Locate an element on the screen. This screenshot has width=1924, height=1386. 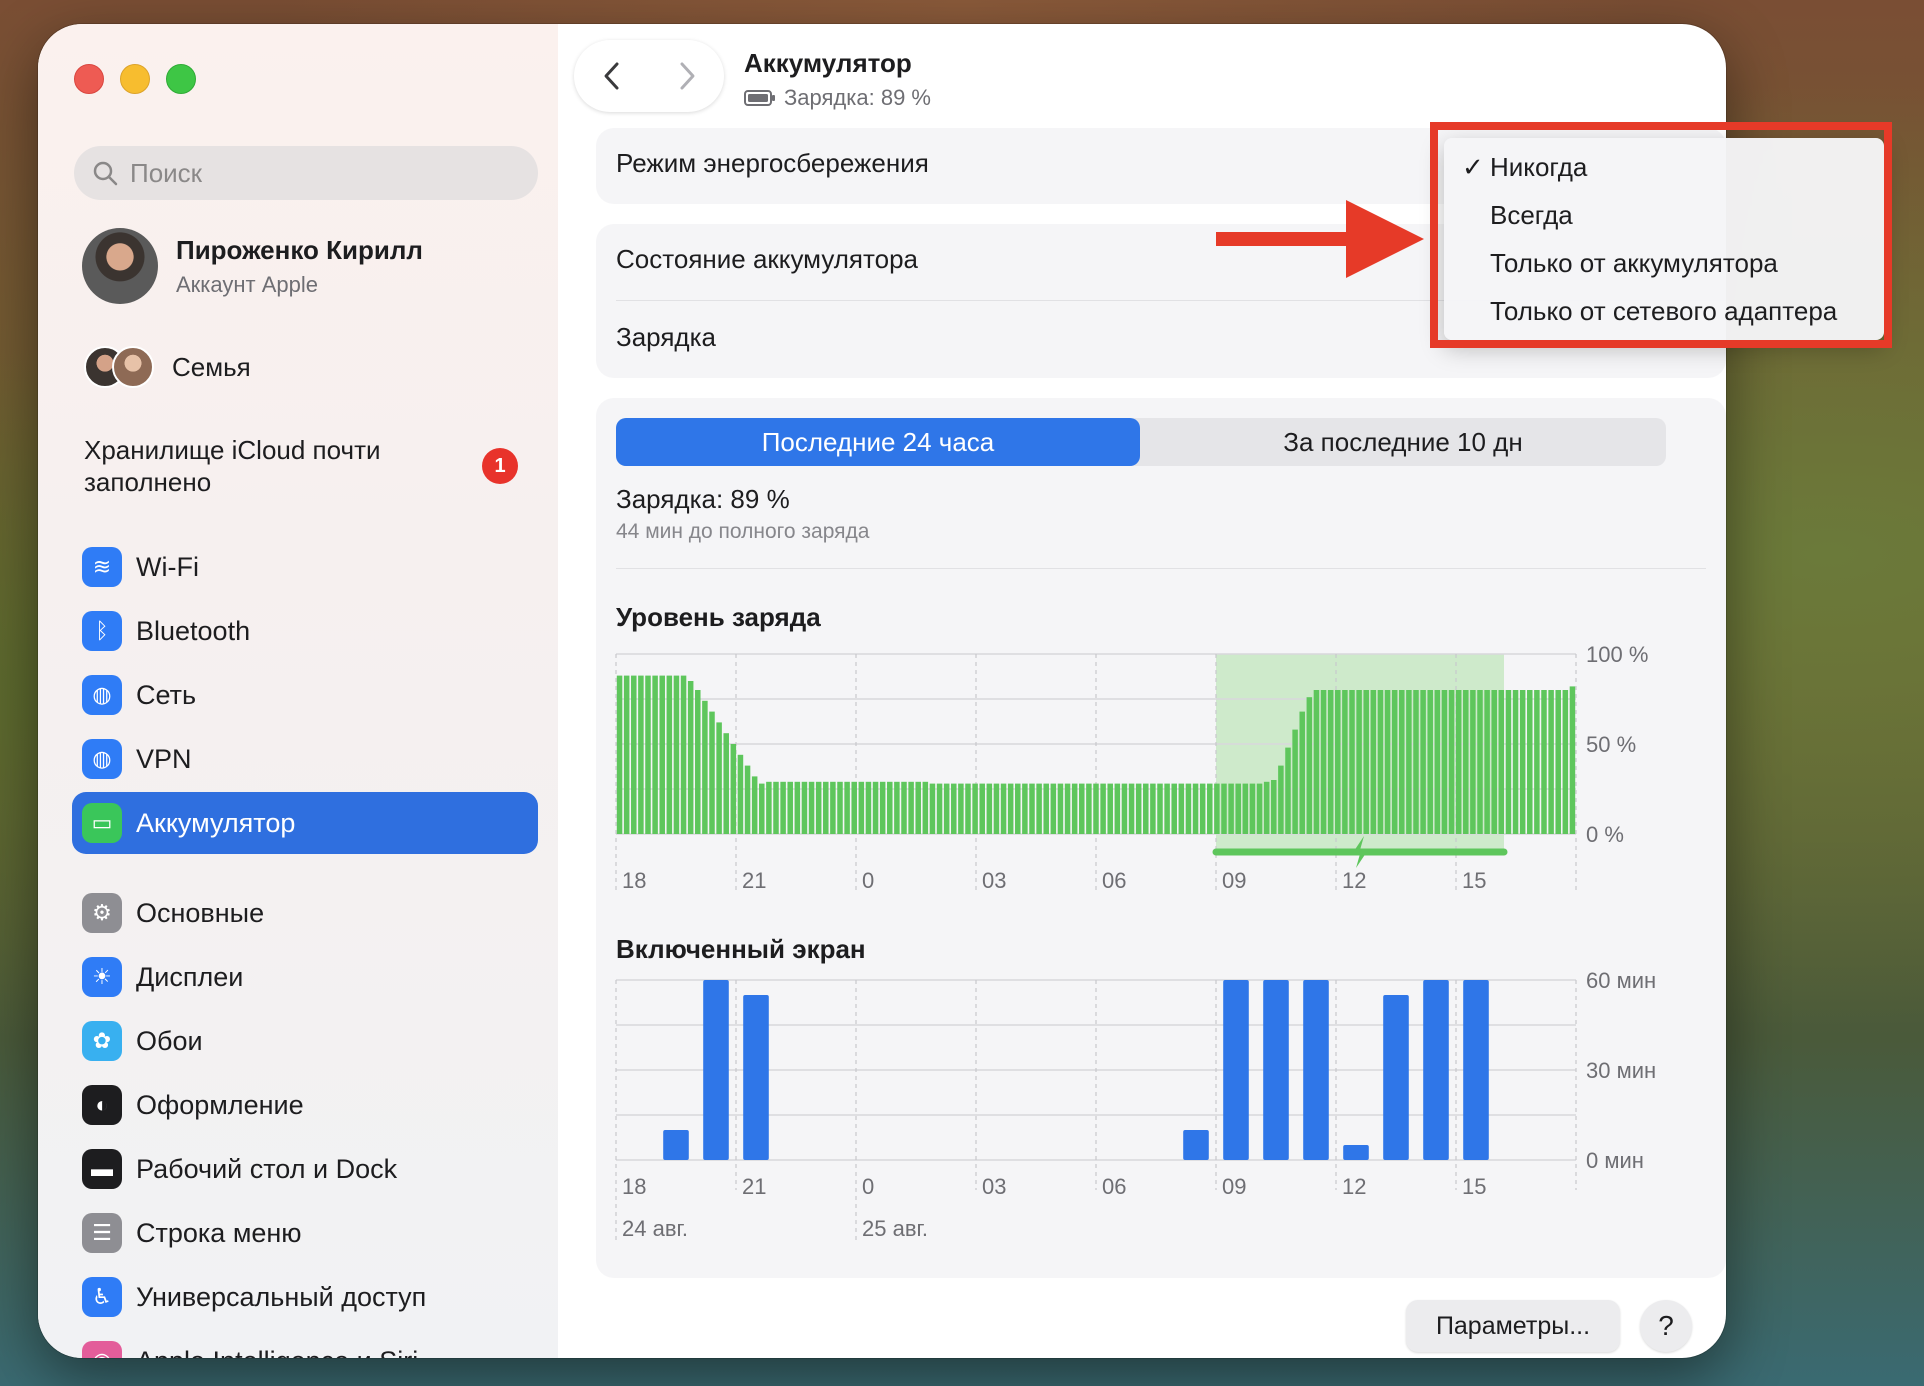
tab-last-10-days: За последние 10 дн is located at coordinates (1403, 442).